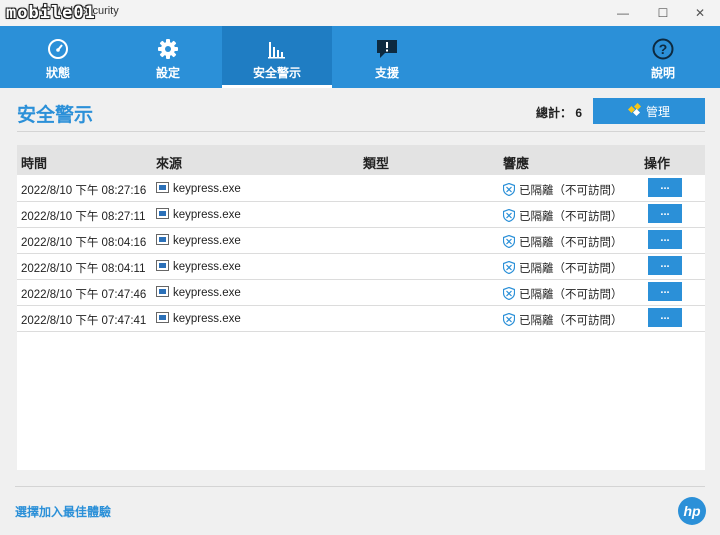  Describe the element at coordinates (277, 49) in the screenshot. I see `bar-chart-icon` at that location.